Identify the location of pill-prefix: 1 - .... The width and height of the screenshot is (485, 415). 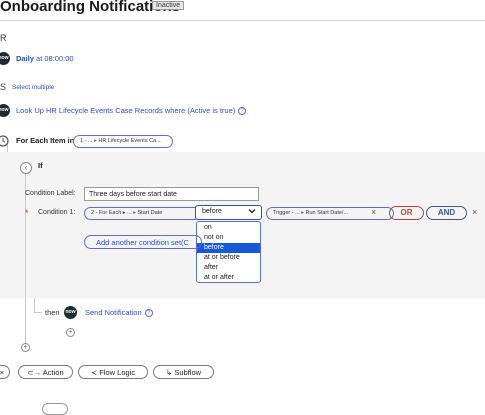
(86, 141).